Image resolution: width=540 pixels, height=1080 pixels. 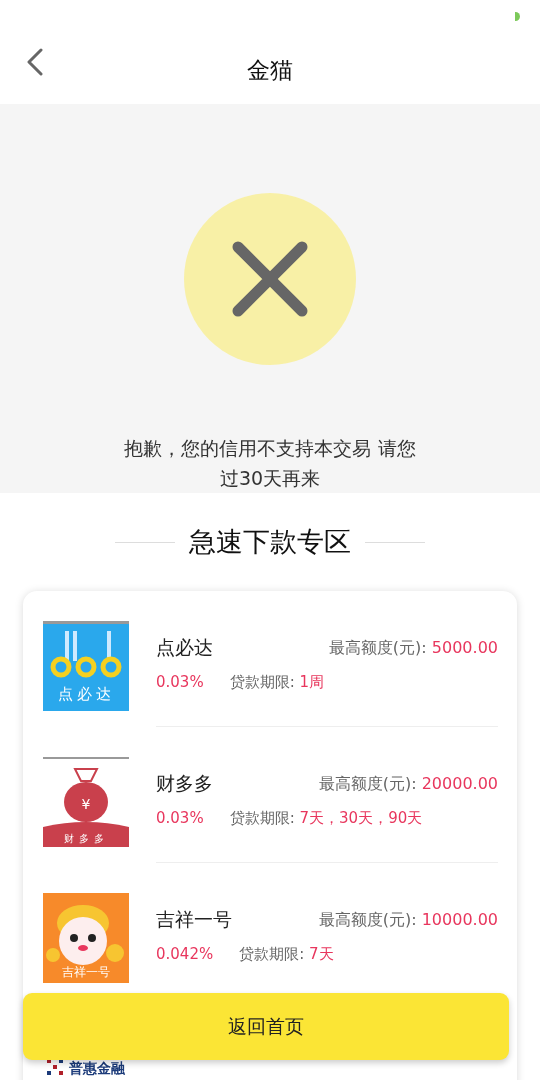 I want to click on page-title: 金猫, so click(x=270, y=70).